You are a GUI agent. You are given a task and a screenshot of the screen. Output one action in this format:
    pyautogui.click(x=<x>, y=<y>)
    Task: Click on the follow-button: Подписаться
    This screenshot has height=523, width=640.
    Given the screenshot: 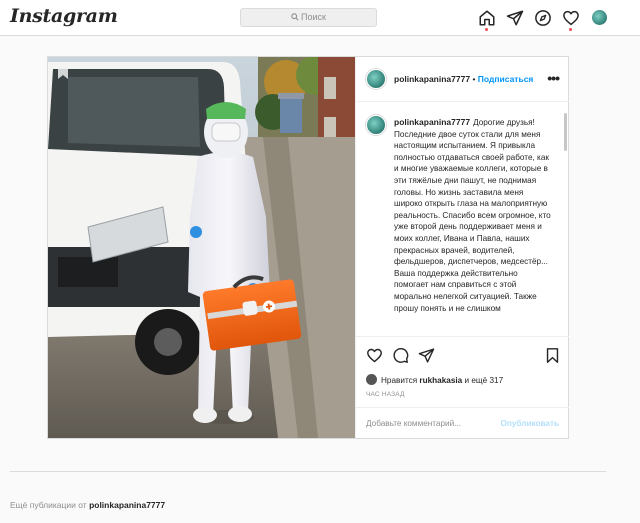 What is the action you would take?
    pyautogui.click(x=506, y=79)
    